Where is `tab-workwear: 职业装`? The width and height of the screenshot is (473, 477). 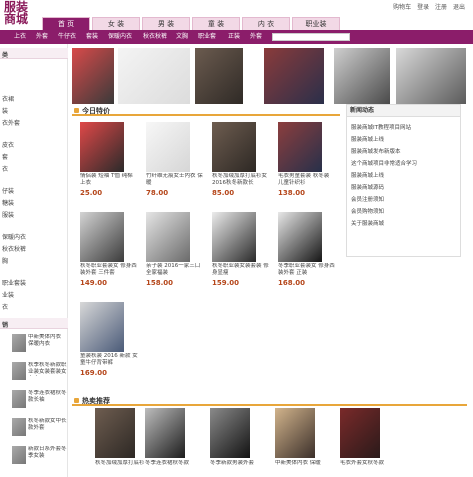 tab-workwear: 职业装 is located at coordinates (316, 23).